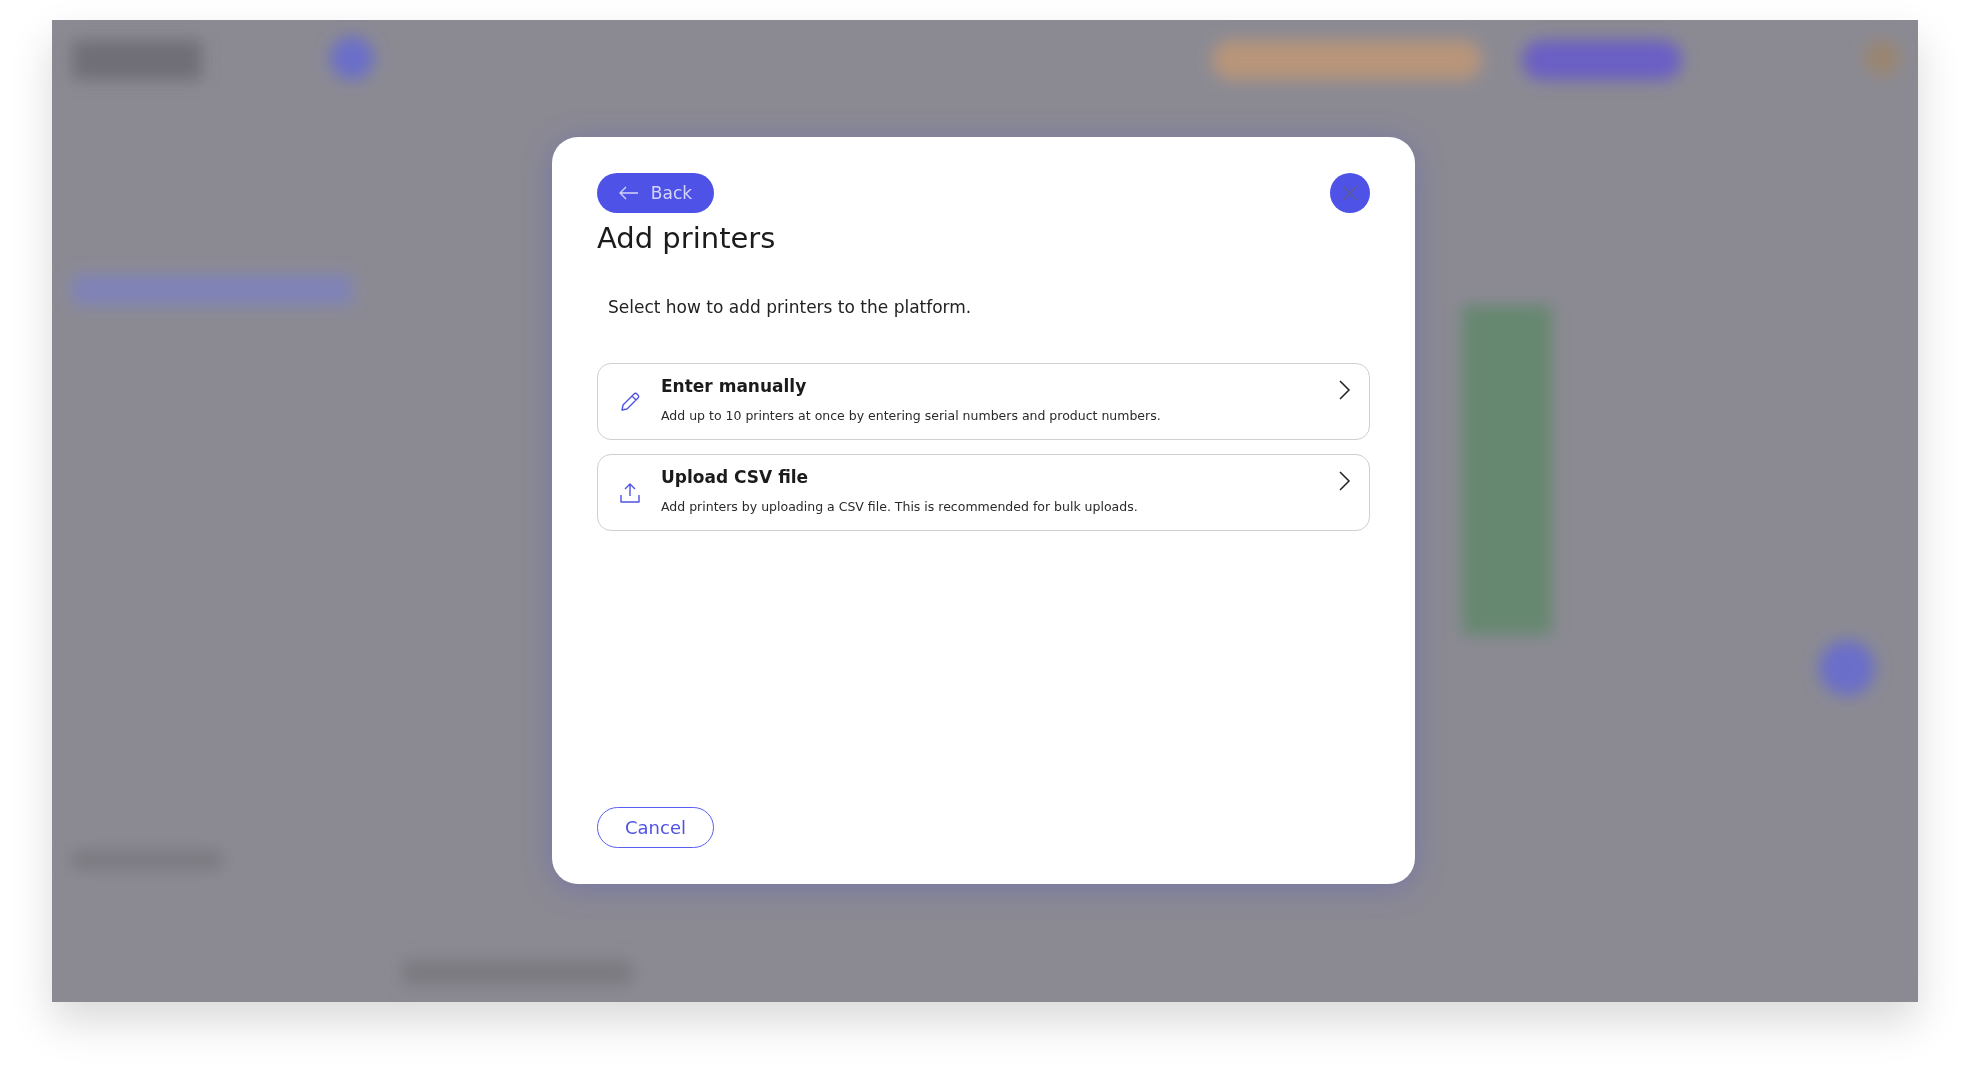 This screenshot has height=1086, width=1971. Describe the element at coordinates (687, 238) in the screenshot. I see `dialog-title: Add printers` at that location.